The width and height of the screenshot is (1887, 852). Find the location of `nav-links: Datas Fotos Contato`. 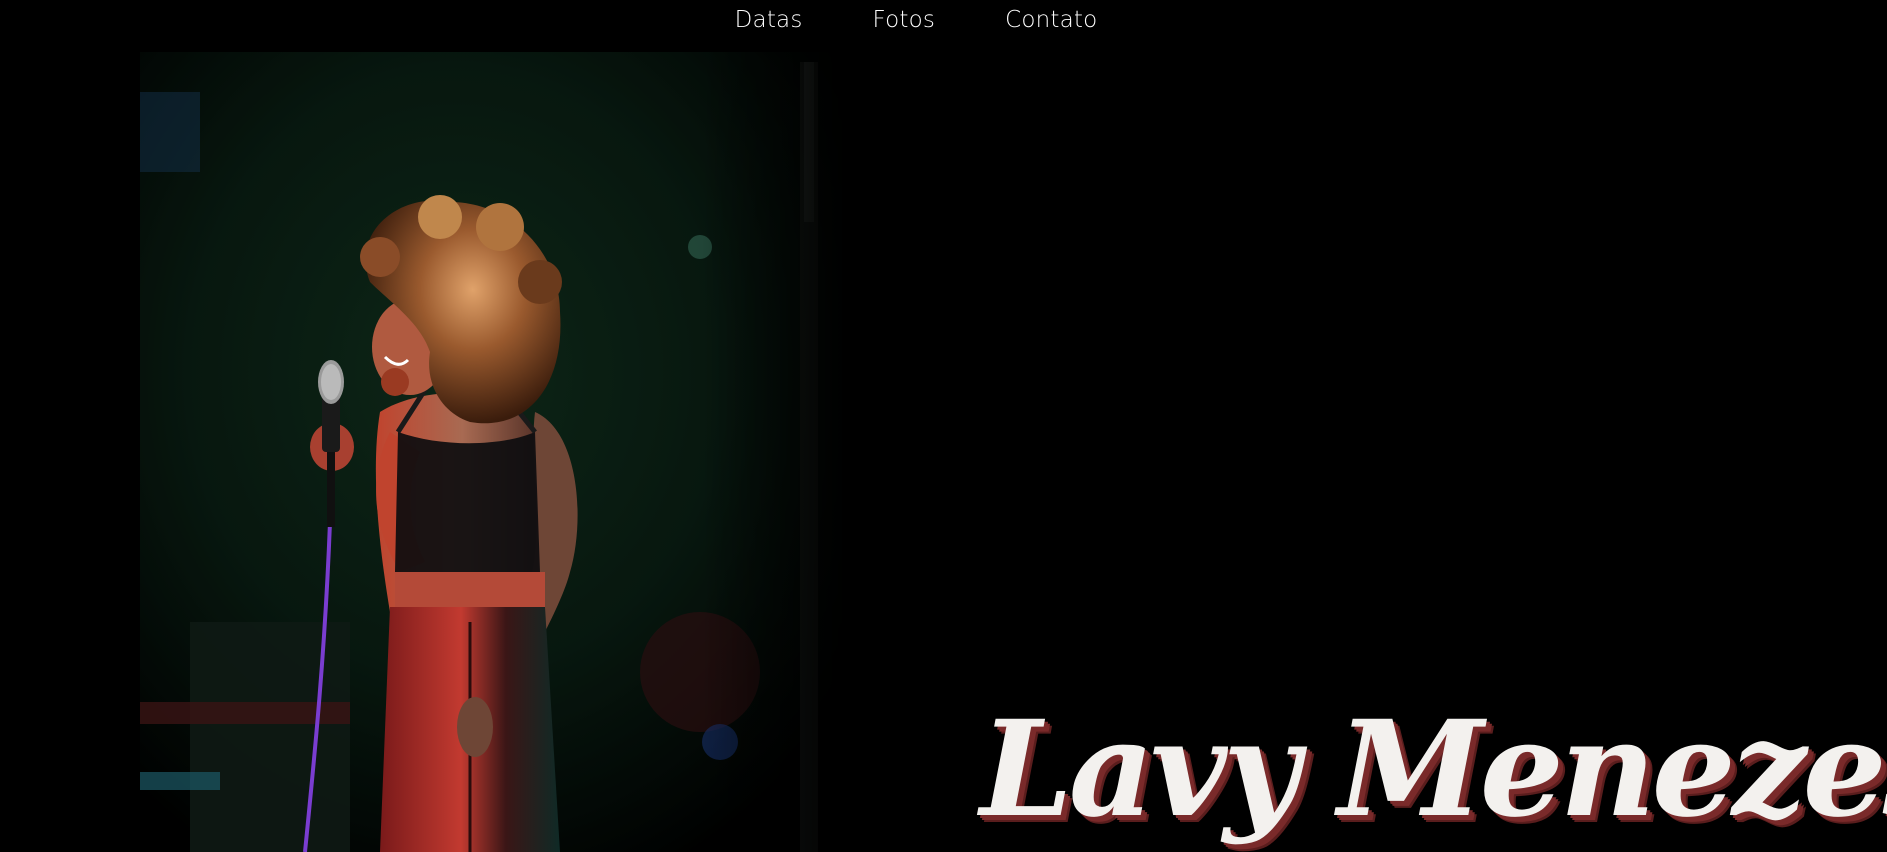

nav-links: Datas Fotos Contato is located at coordinates (916, 20).